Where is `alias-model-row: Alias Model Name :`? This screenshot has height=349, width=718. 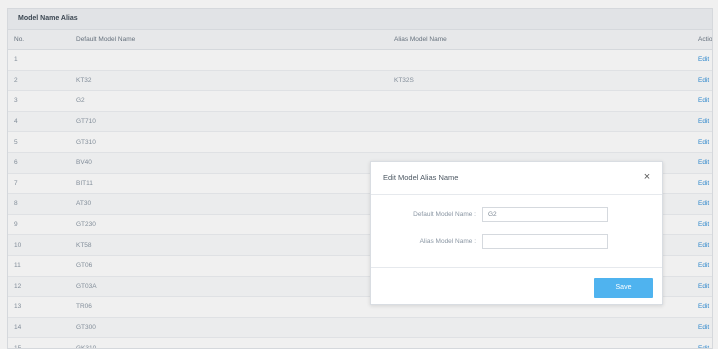 alias-model-row: Alias Model Name : is located at coordinates (516, 242).